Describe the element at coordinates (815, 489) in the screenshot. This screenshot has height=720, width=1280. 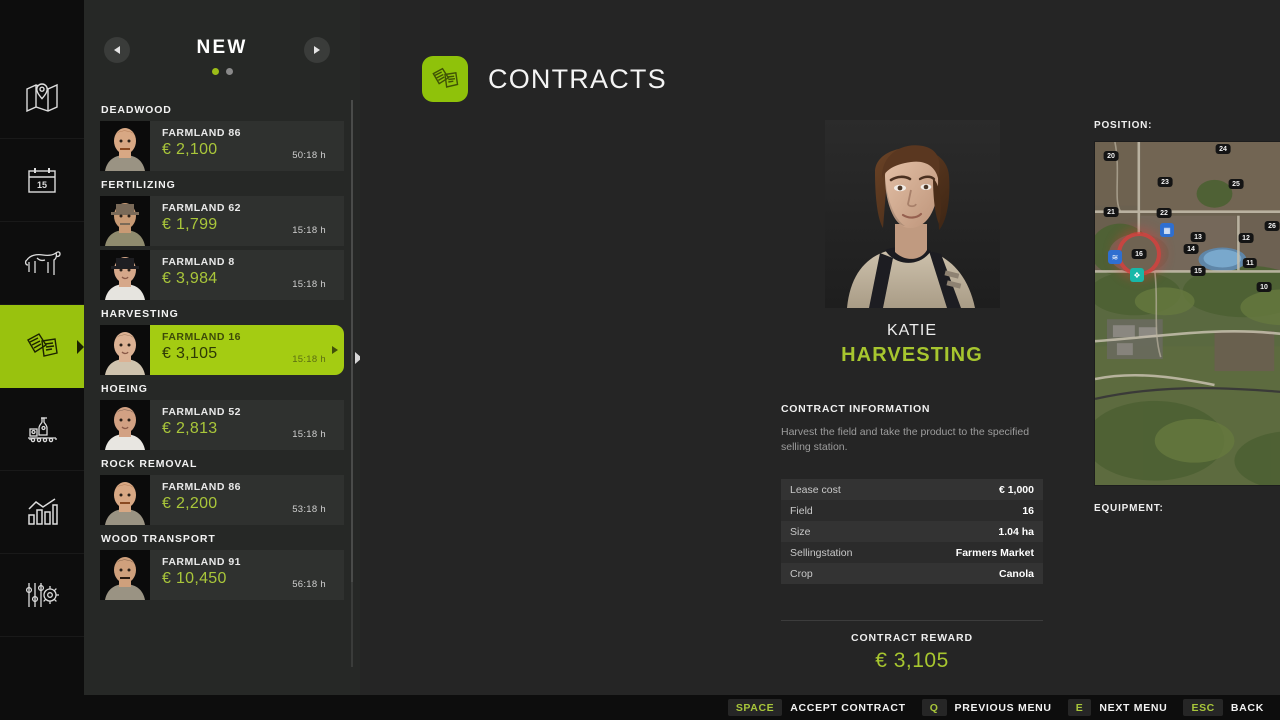
I see `spec-key: Lease cost` at that location.